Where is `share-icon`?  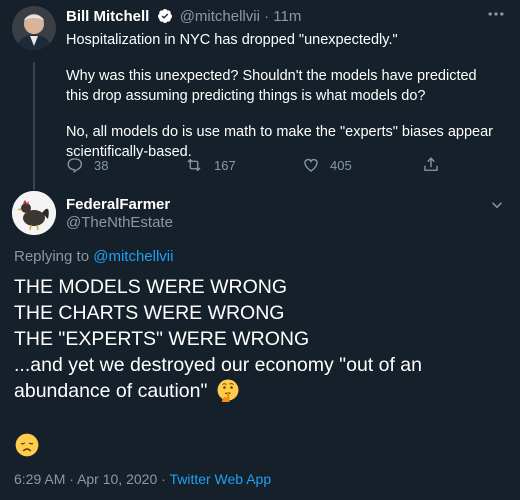
share-icon is located at coordinates (431, 164).